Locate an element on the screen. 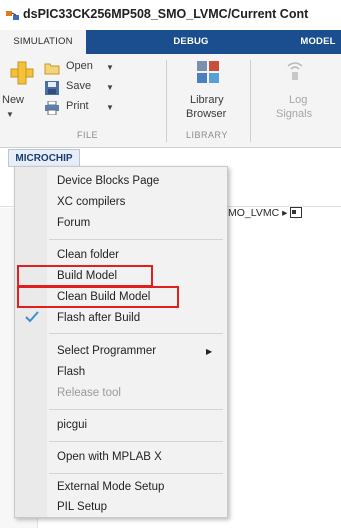 This screenshot has width=341, height=528. microchip-menu-tab: MICROCHIP is located at coordinates (44, 158).